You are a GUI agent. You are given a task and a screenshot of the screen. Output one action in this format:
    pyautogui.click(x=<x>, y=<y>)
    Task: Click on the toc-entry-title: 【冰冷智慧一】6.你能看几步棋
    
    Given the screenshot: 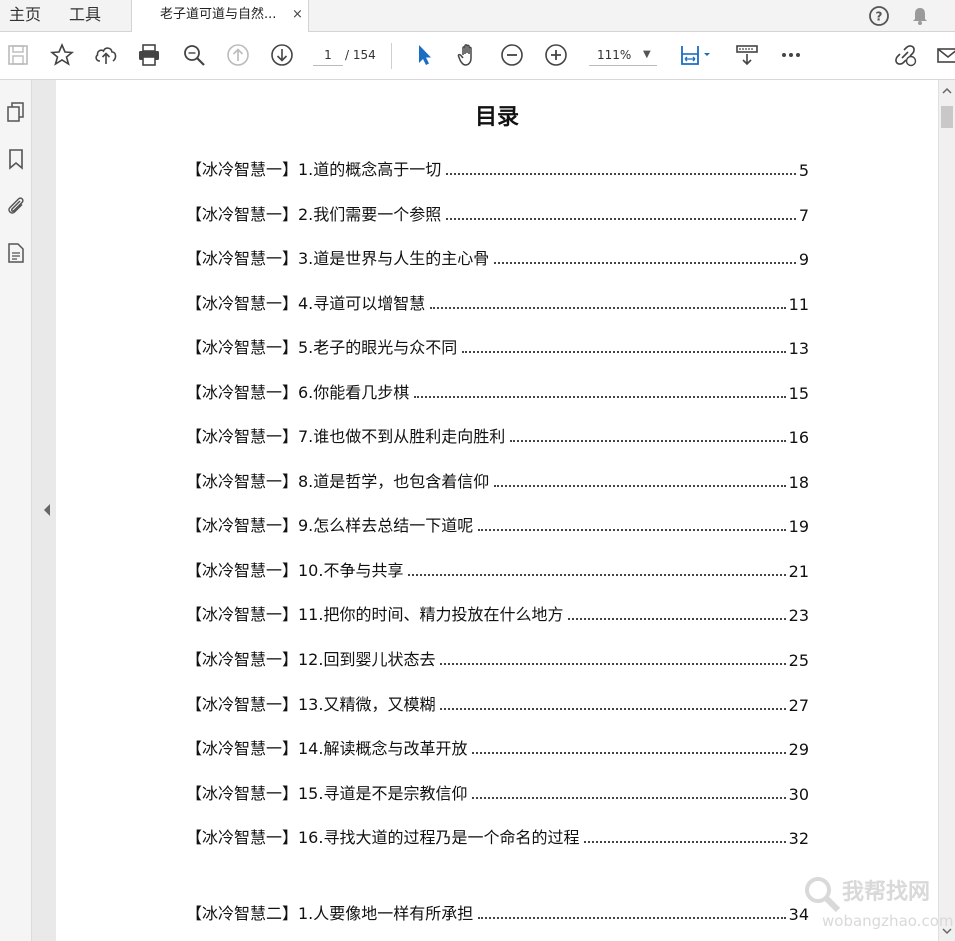 What is the action you would take?
    pyautogui.click(x=298, y=392)
    